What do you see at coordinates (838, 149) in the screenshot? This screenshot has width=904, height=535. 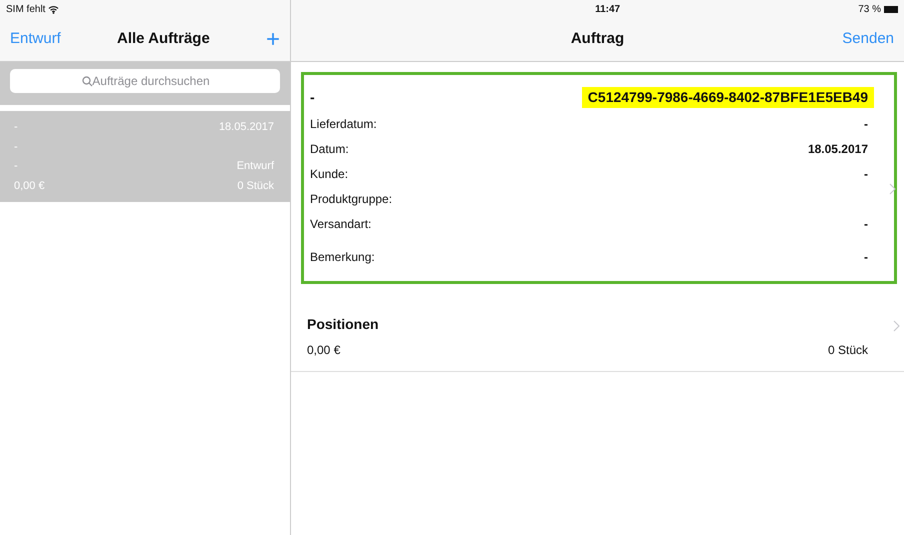 I see `field-value: 18.05.2017` at bounding box center [838, 149].